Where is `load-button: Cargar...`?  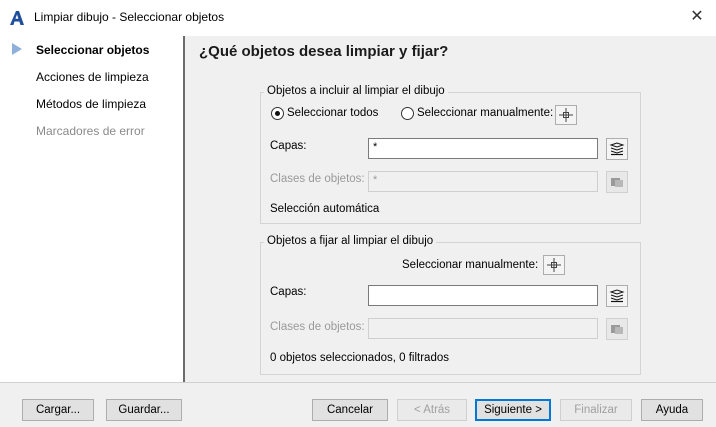 load-button: Cargar... is located at coordinates (58, 410).